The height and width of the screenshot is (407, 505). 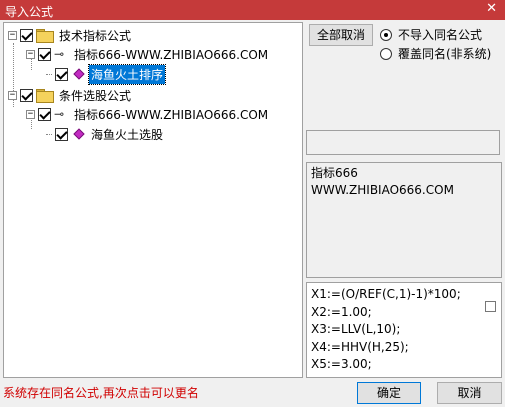 I want to click on tree-node-label: 海鱼火土排序, so click(x=127, y=74).